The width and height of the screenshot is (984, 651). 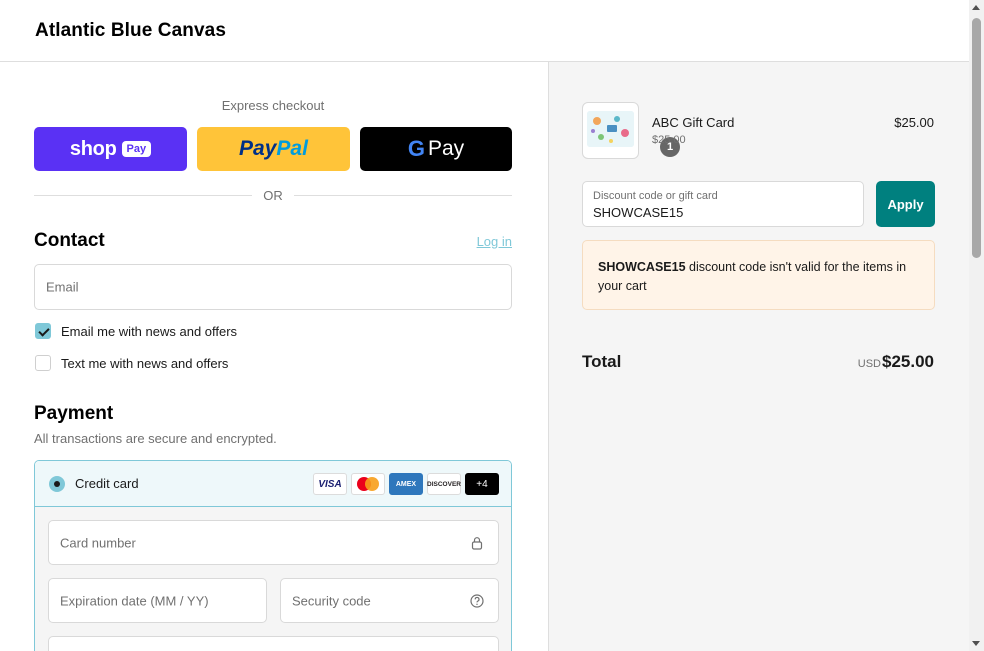 I want to click on shop-pay-button: shop Pay, so click(x=110, y=149).